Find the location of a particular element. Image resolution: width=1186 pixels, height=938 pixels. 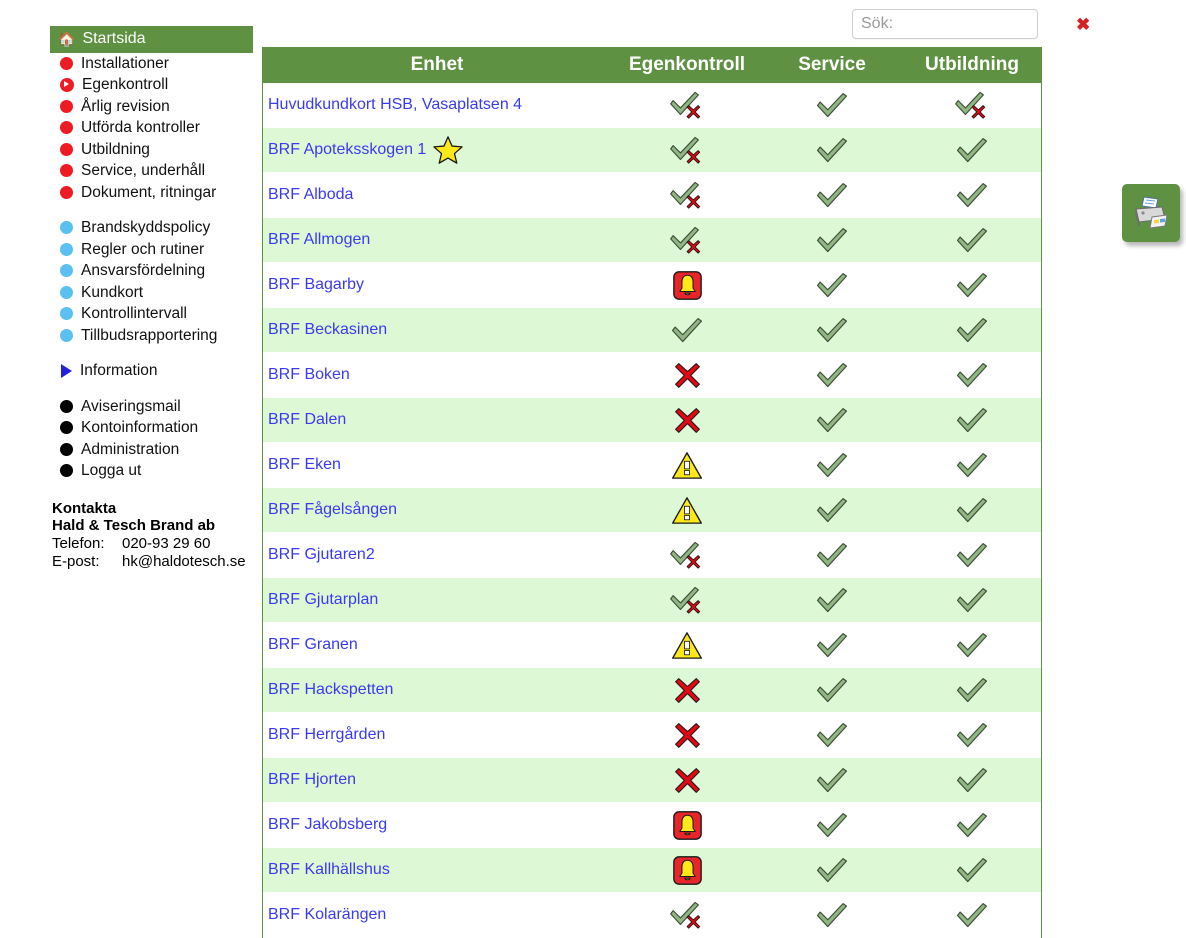

column-header-enhet: Enhet is located at coordinates (437, 65).